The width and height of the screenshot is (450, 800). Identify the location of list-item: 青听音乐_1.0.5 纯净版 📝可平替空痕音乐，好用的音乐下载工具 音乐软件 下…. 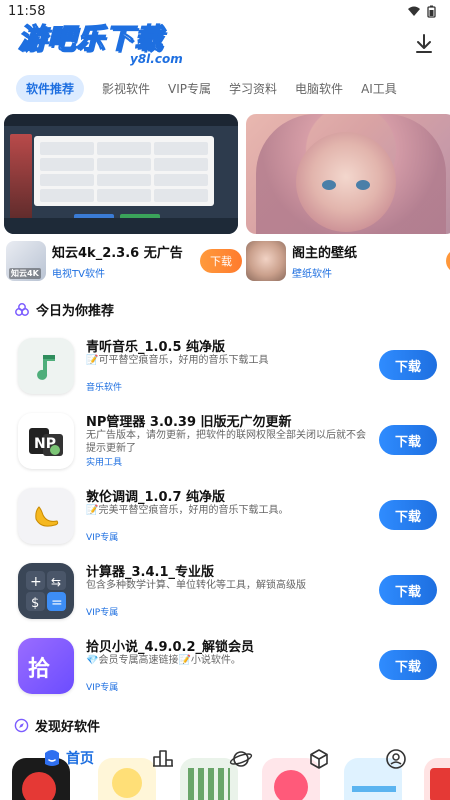
(225, 365).